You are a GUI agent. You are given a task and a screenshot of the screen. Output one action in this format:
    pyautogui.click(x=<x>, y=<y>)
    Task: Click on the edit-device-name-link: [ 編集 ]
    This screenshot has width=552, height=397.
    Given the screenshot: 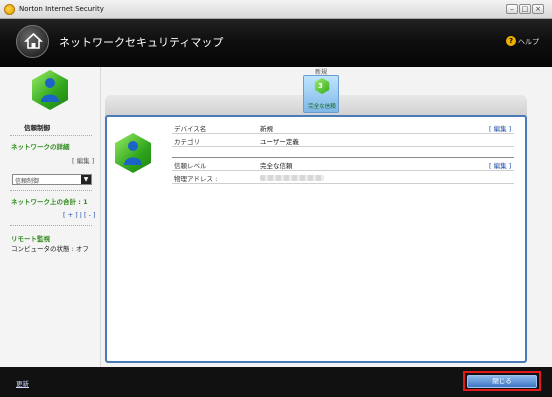 What is the action you would take?
    pyautogui.click(x=500, y=128)
    